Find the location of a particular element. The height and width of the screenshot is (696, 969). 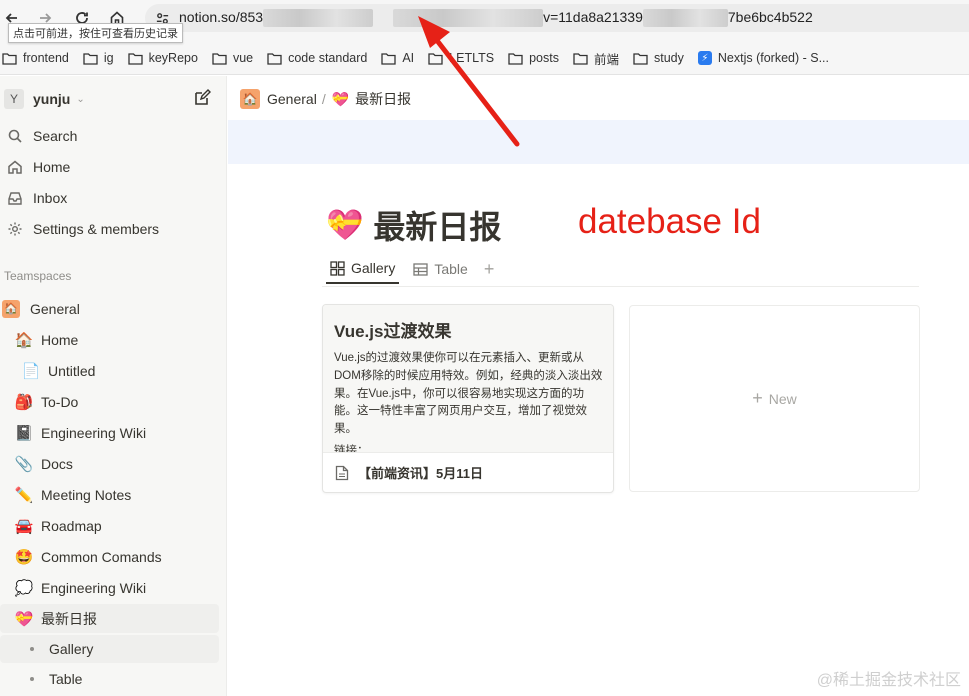

bookmark-item: 前端 is located at coordinates (596, 58).